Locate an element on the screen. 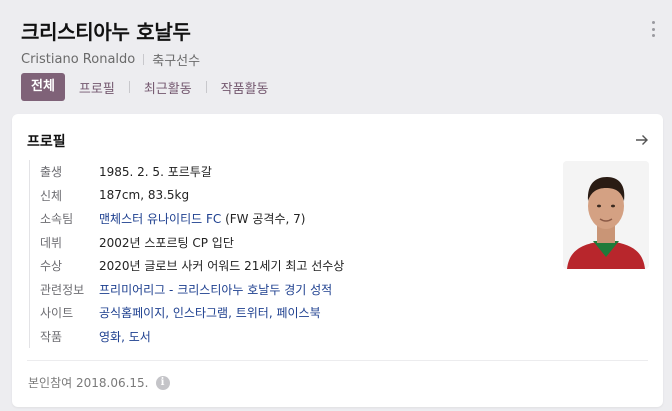  profile-row-body: 신체 187cm, 83.5kg is located at coordinates (294, 196).